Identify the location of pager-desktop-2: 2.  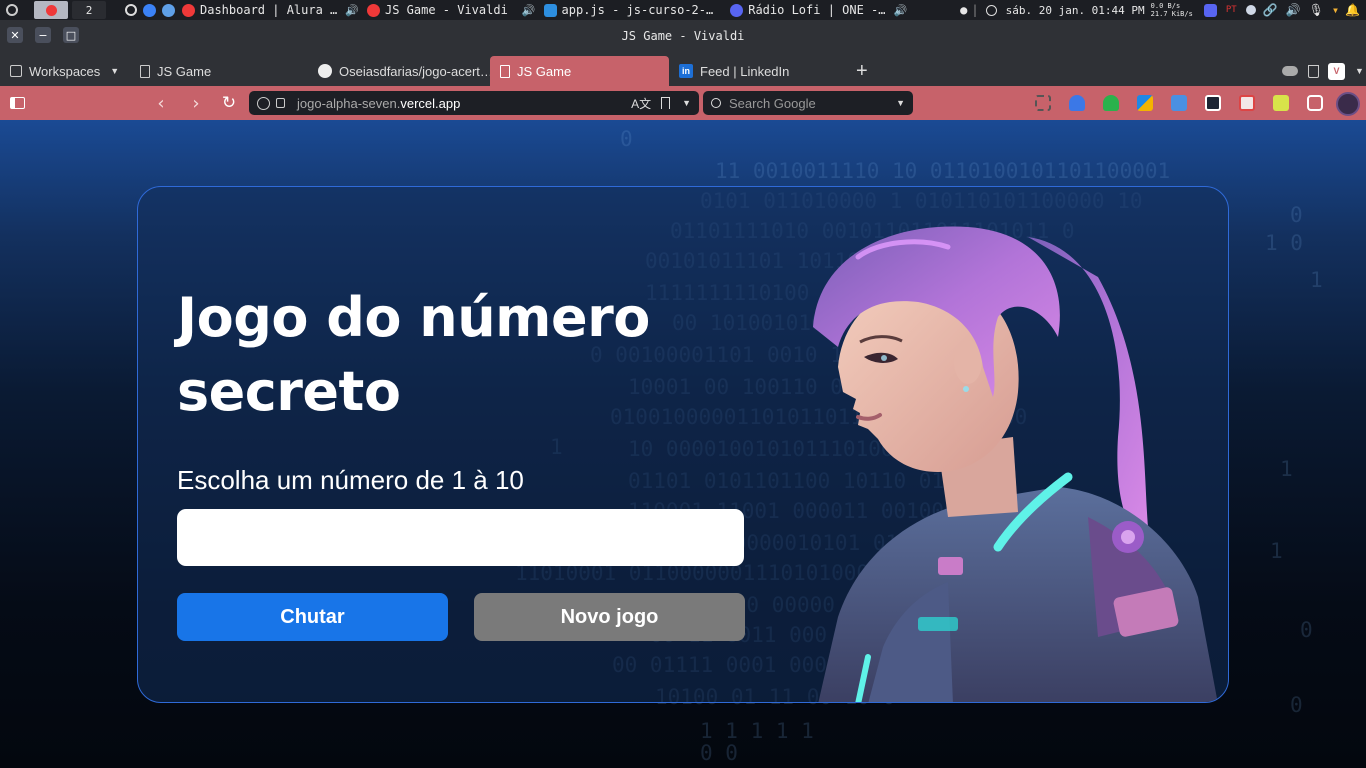
(89, 10).